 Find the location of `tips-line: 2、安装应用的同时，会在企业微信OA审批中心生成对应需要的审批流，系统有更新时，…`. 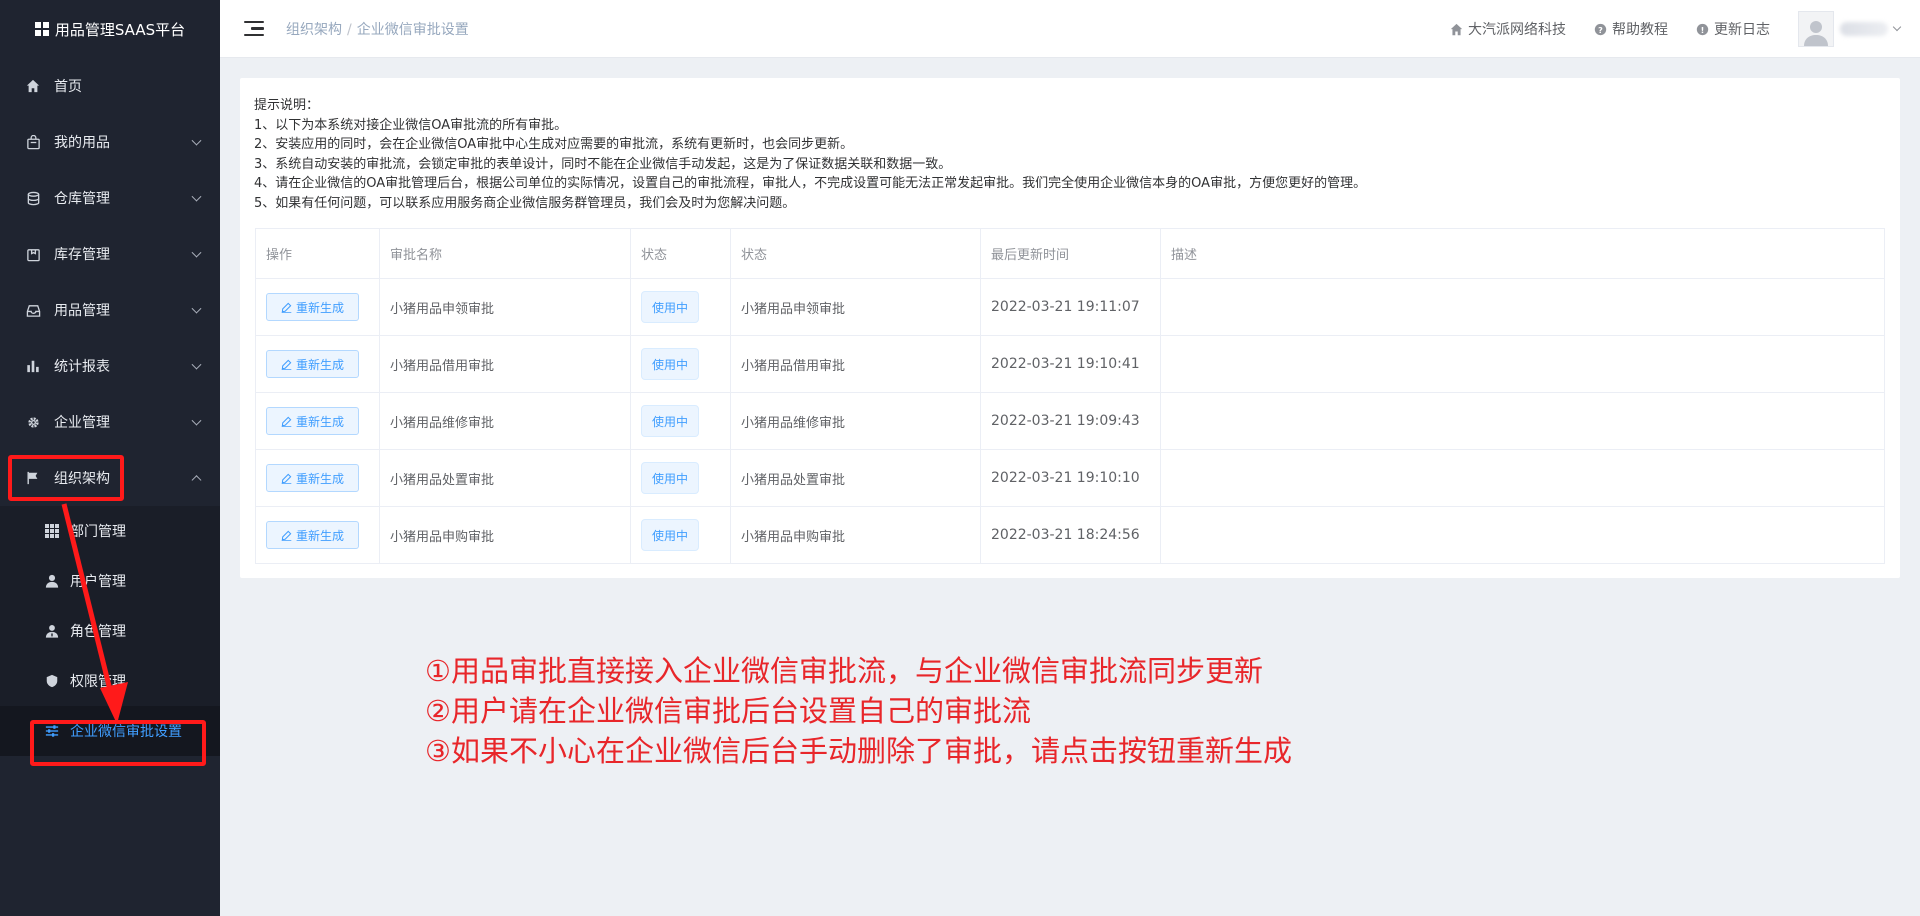

tips-line: 2、安装应用的同时，会在企业微信OA审批中心生成对应需要的审批流，系统有更新时，… is located at coordinates (554, 144).